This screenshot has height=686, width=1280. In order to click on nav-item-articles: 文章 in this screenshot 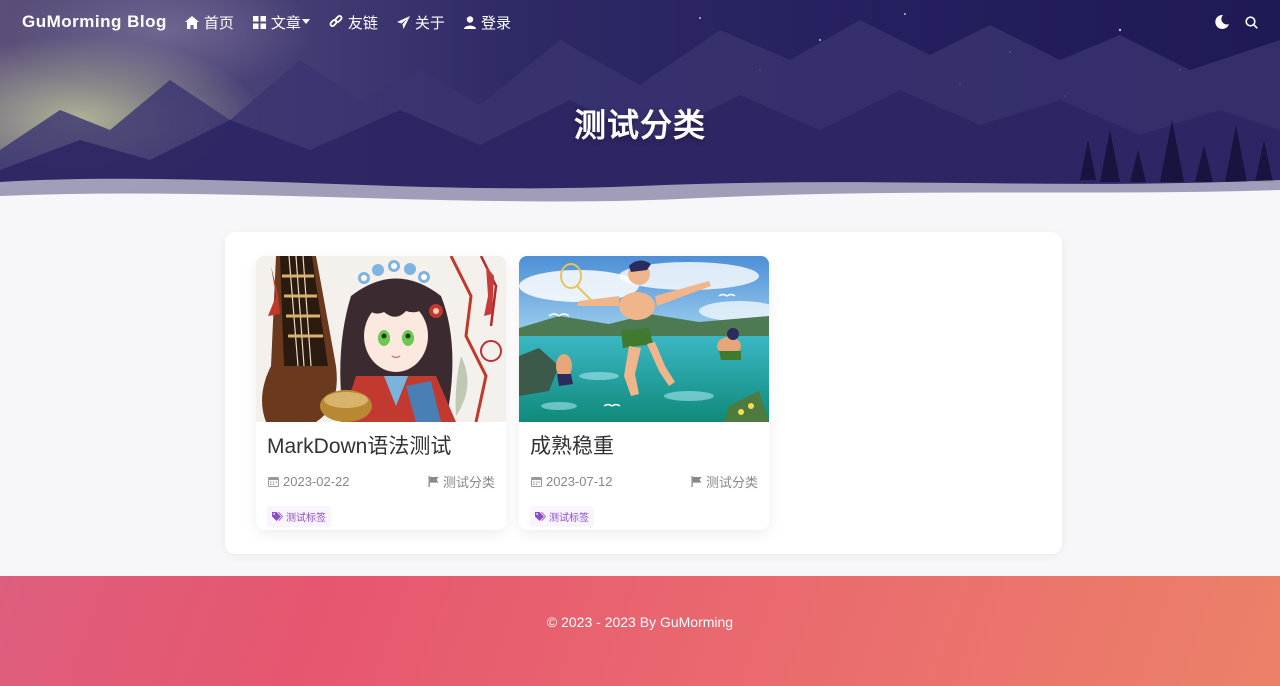, I will do `click(281, 22)`.